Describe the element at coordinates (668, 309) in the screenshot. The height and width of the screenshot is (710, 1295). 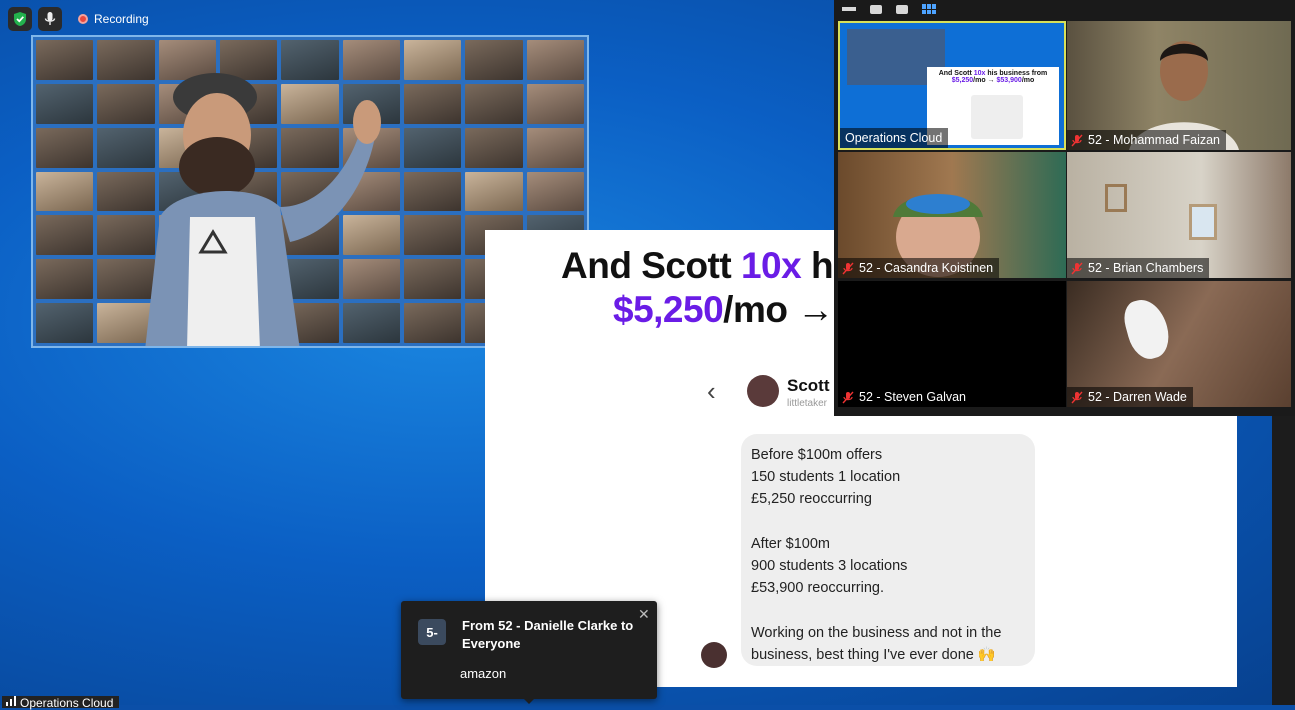
I see `slide-title-highlight: $5,250` at that location.